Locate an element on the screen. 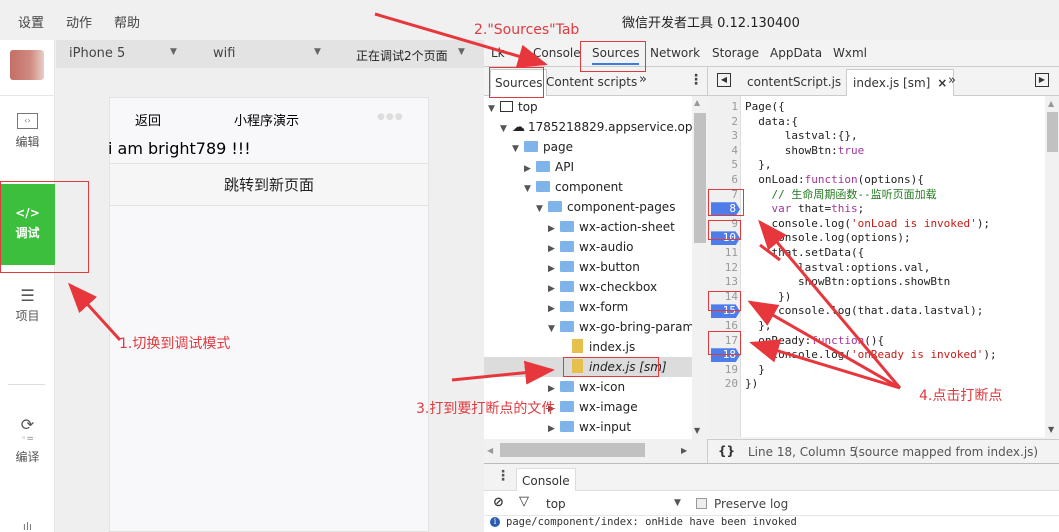 The image size is (1059, 532). arrow-step4-b is located at coordinates (824, 345).